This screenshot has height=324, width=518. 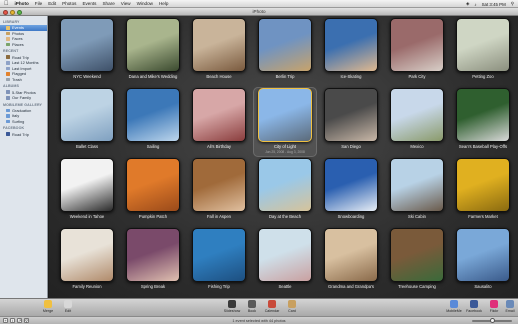 I want to click on event-title: Dana and Mike's Wedding, so click(x=153, y=76).